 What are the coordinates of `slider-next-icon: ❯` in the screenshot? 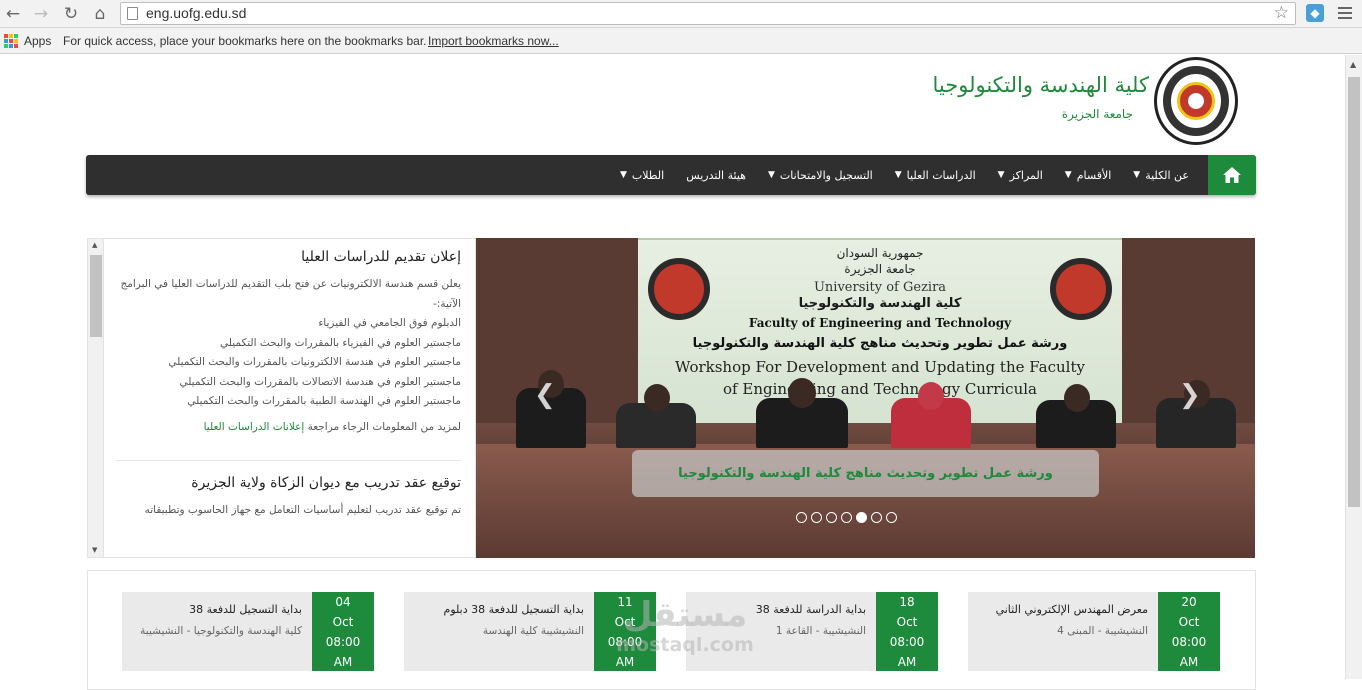 It's located at (1190, 395).